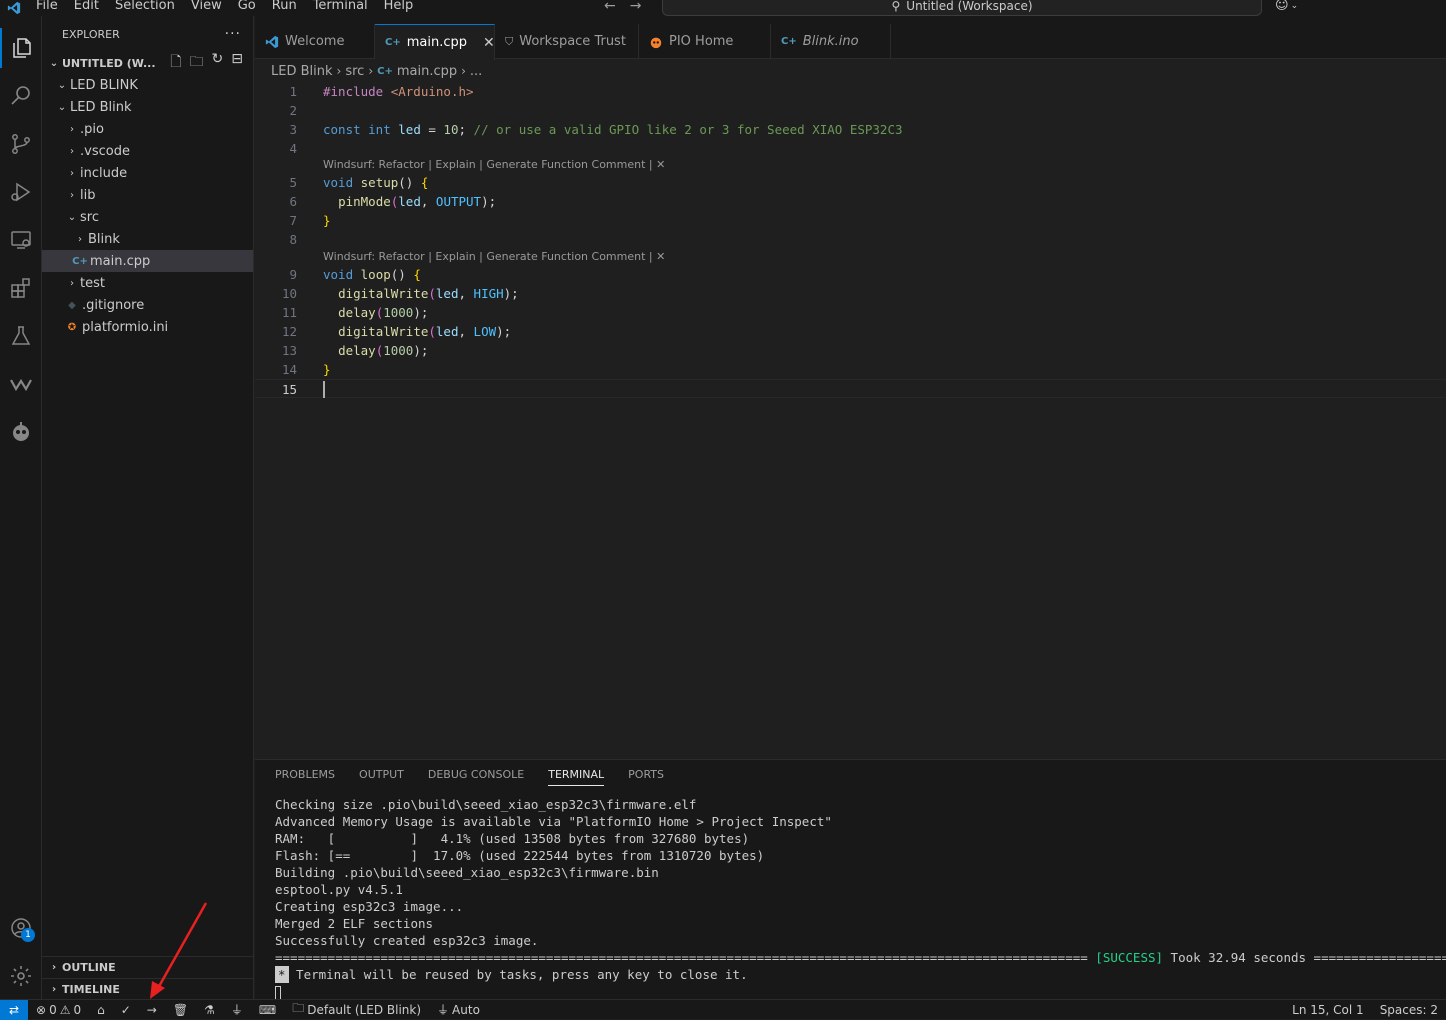 This screenshot has height=1020, width=1446. I want to click on pio-monitor-button: ⏚, so click(237, 1009).